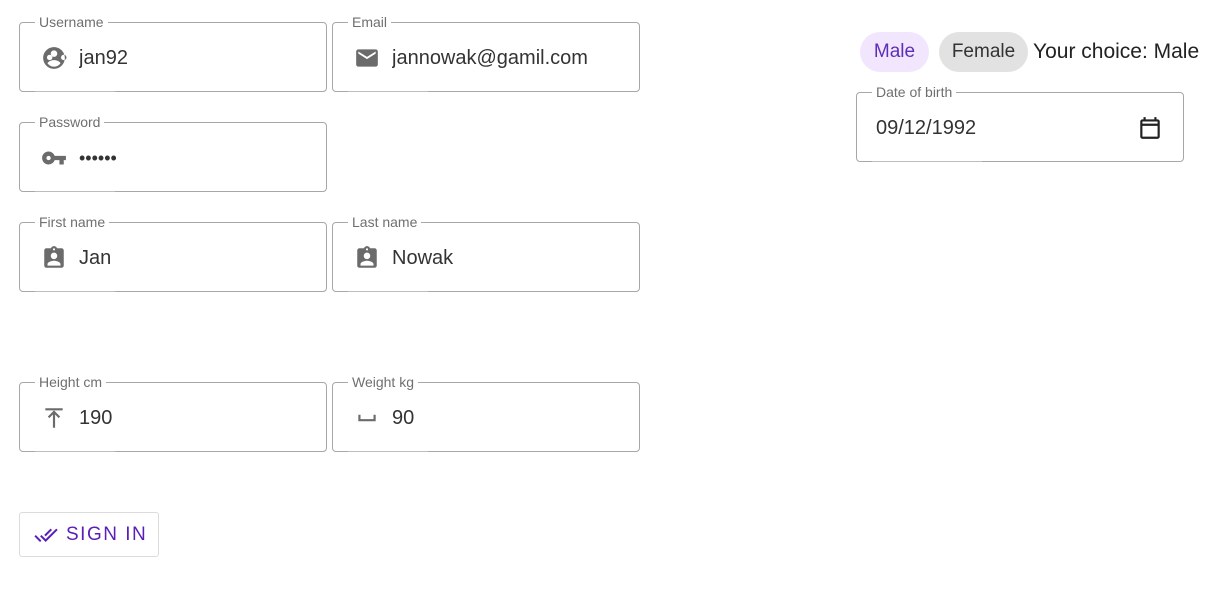 The height and width of the screenshot is (593, 1217). What do you see at coordinates (383, 382) in the screenshot?
I see `weight-label: Weight kg` at bounding box center [383, 382].